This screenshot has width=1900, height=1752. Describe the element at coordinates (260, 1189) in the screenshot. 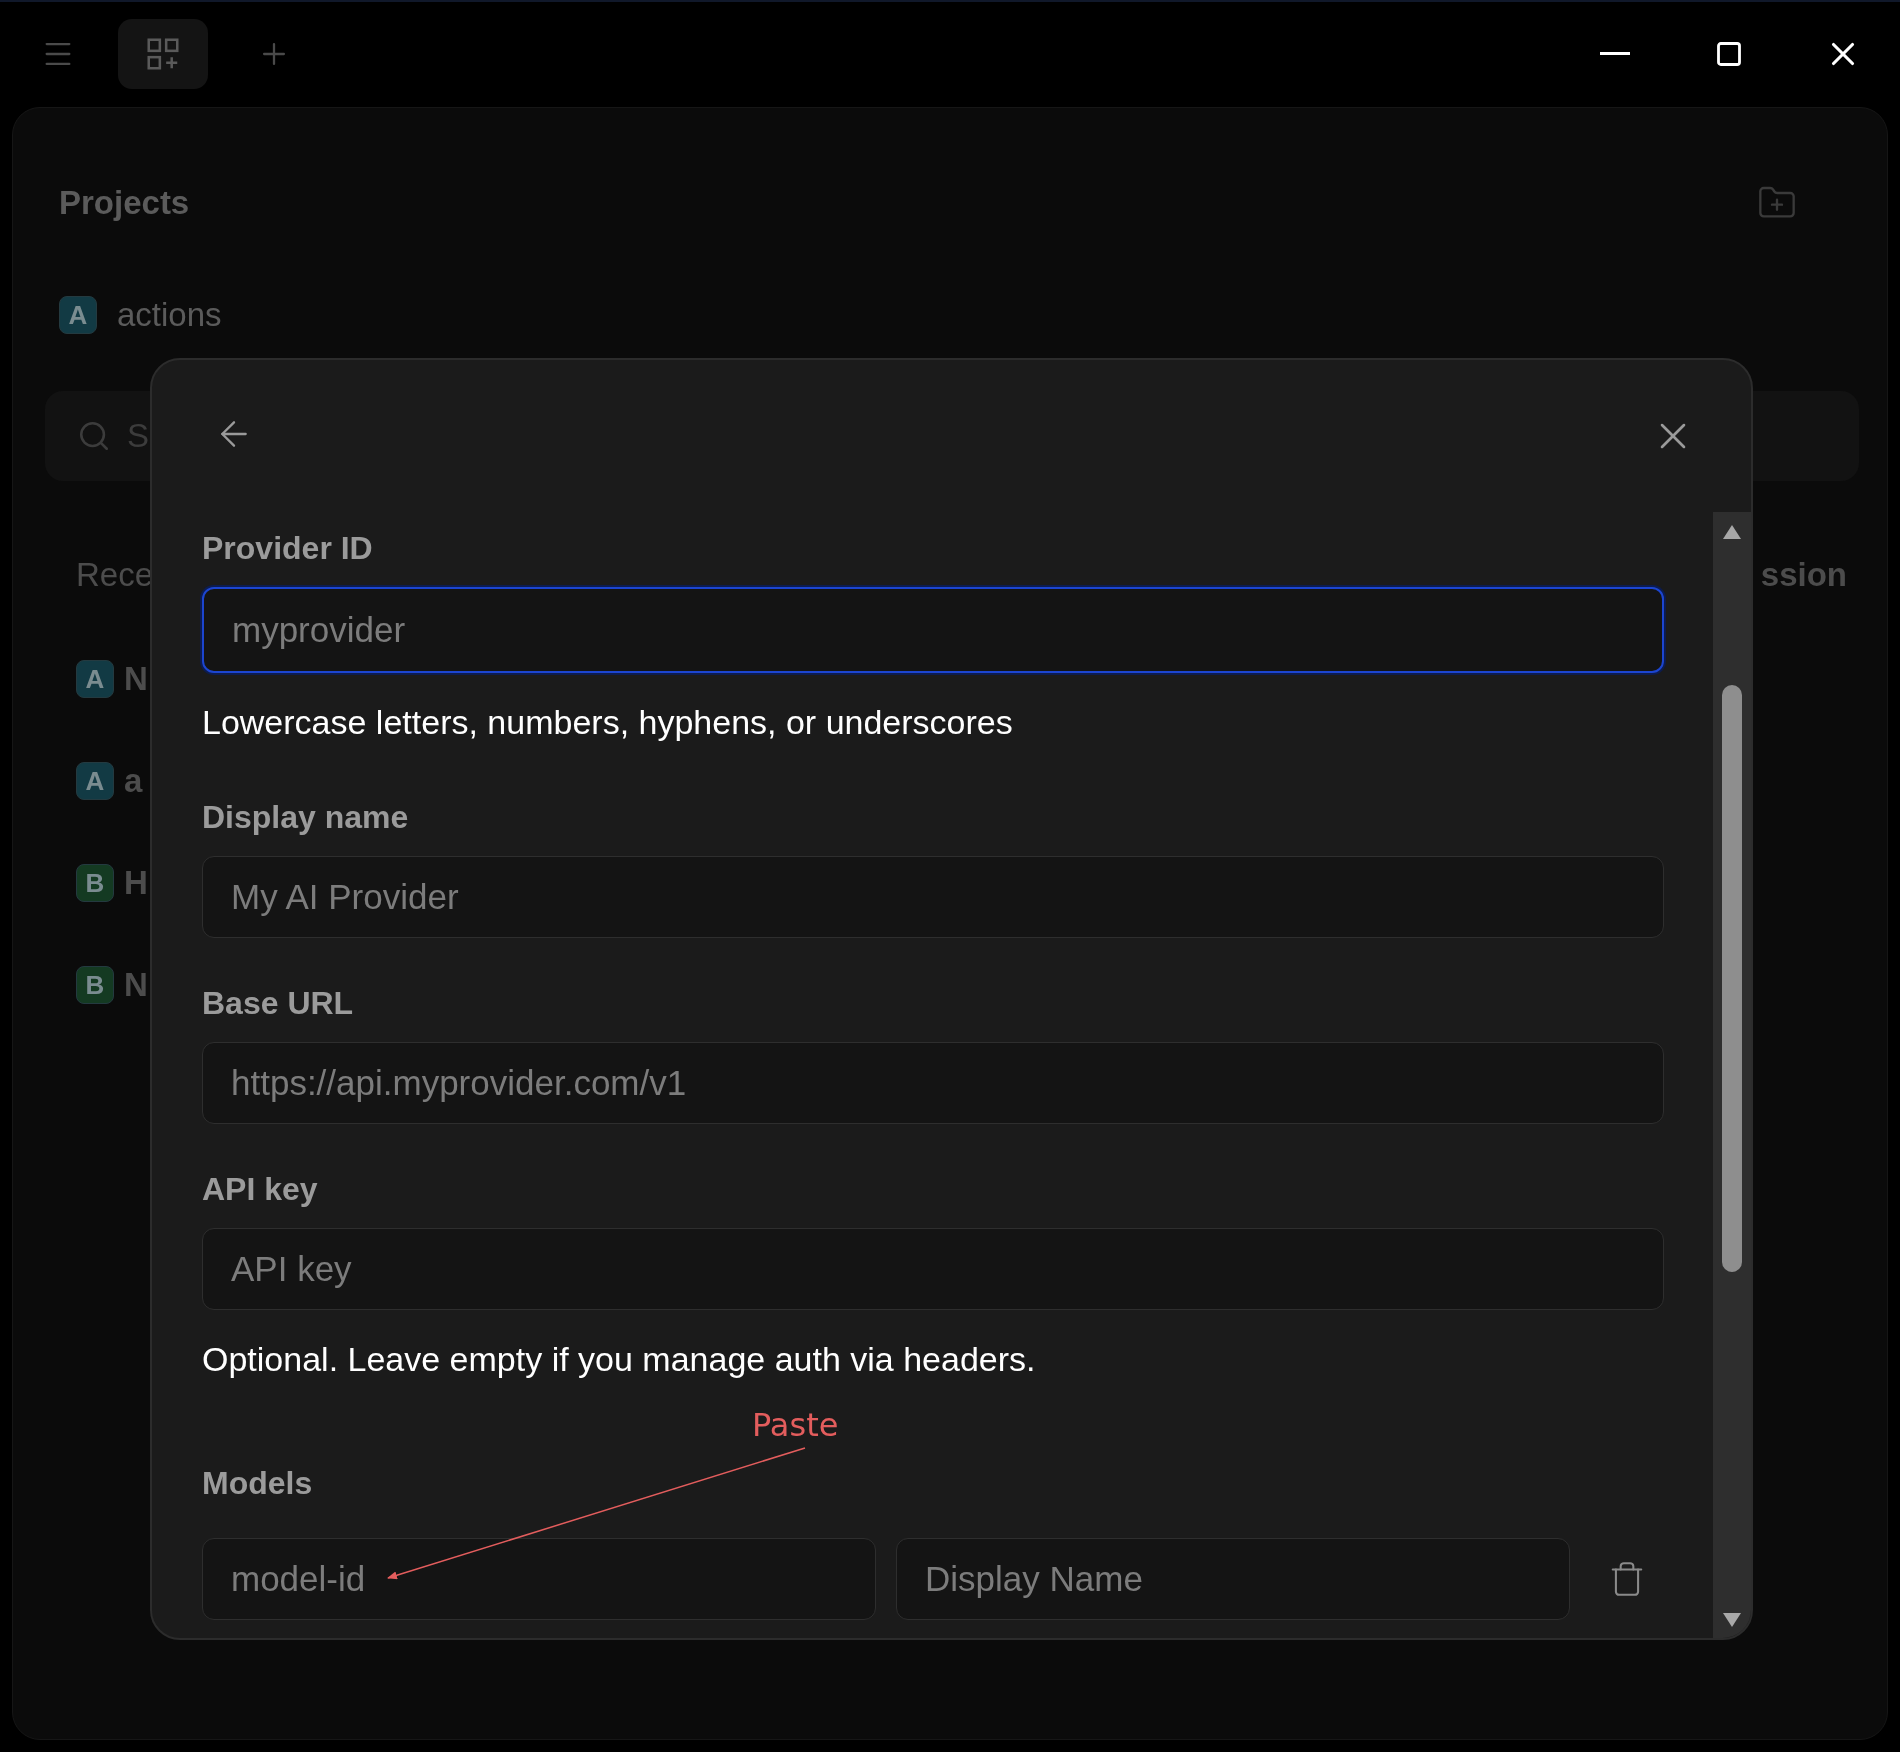

I see `field-label: API key` at that location.